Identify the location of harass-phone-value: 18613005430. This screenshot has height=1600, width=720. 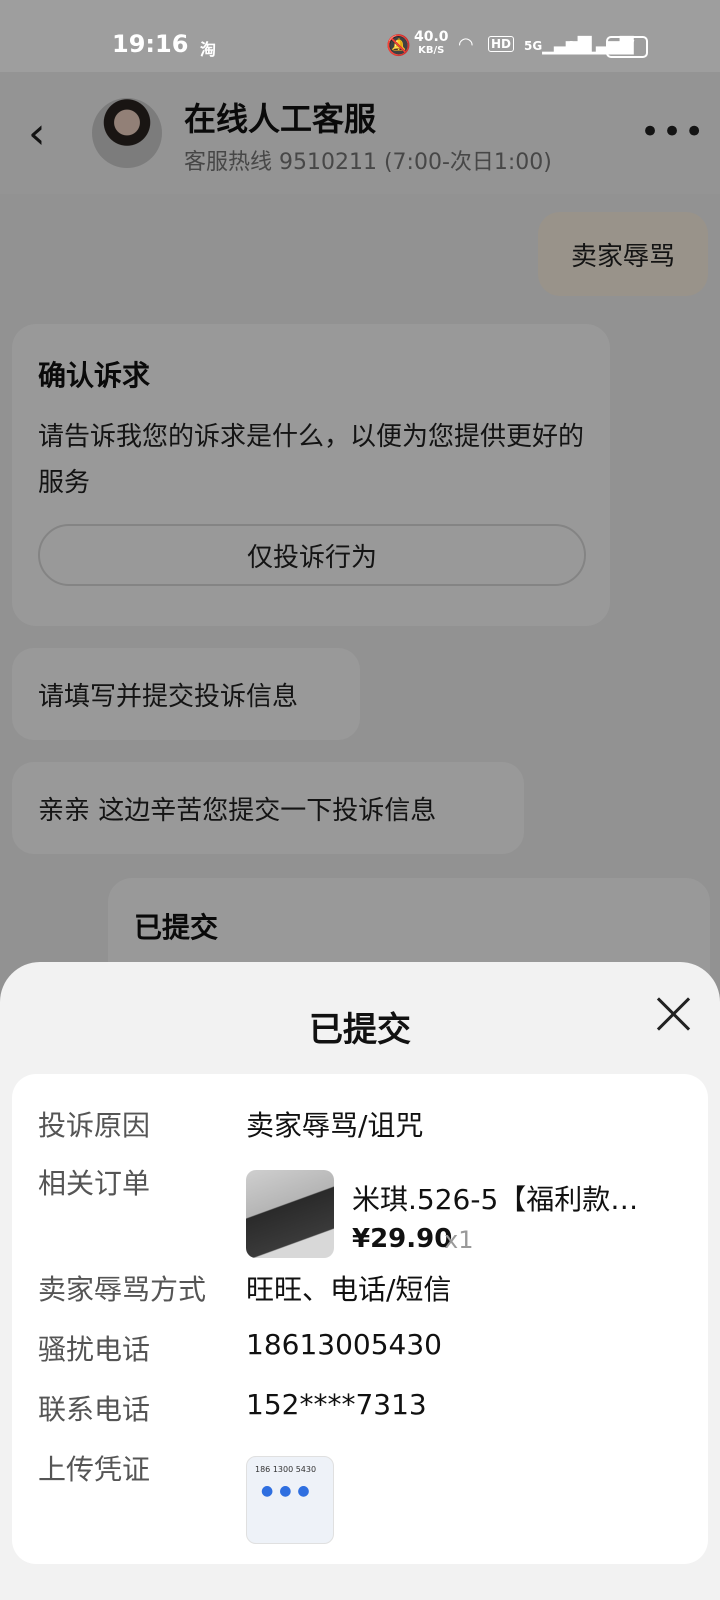
(344, 1344).